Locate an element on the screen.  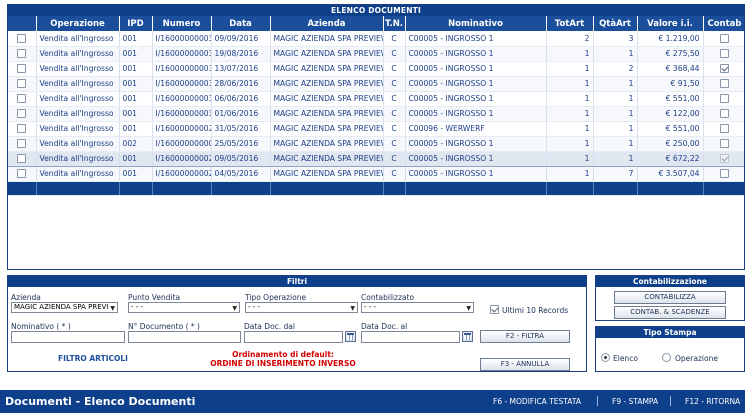
column-header-ipd: IPD is located at coordinates (136, 23).